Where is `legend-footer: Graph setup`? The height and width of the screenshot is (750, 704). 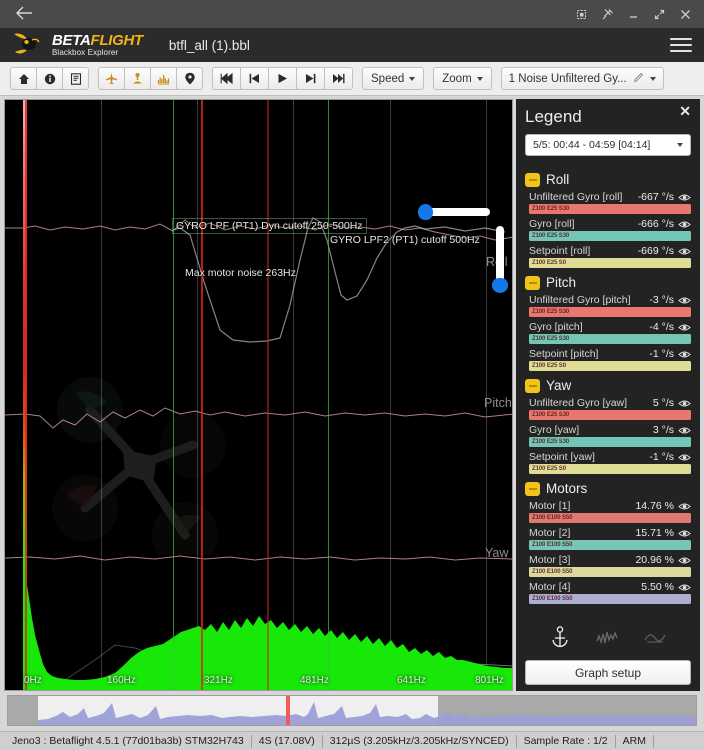 legend-footer: Graph setup is located at coordinates (608, 652).